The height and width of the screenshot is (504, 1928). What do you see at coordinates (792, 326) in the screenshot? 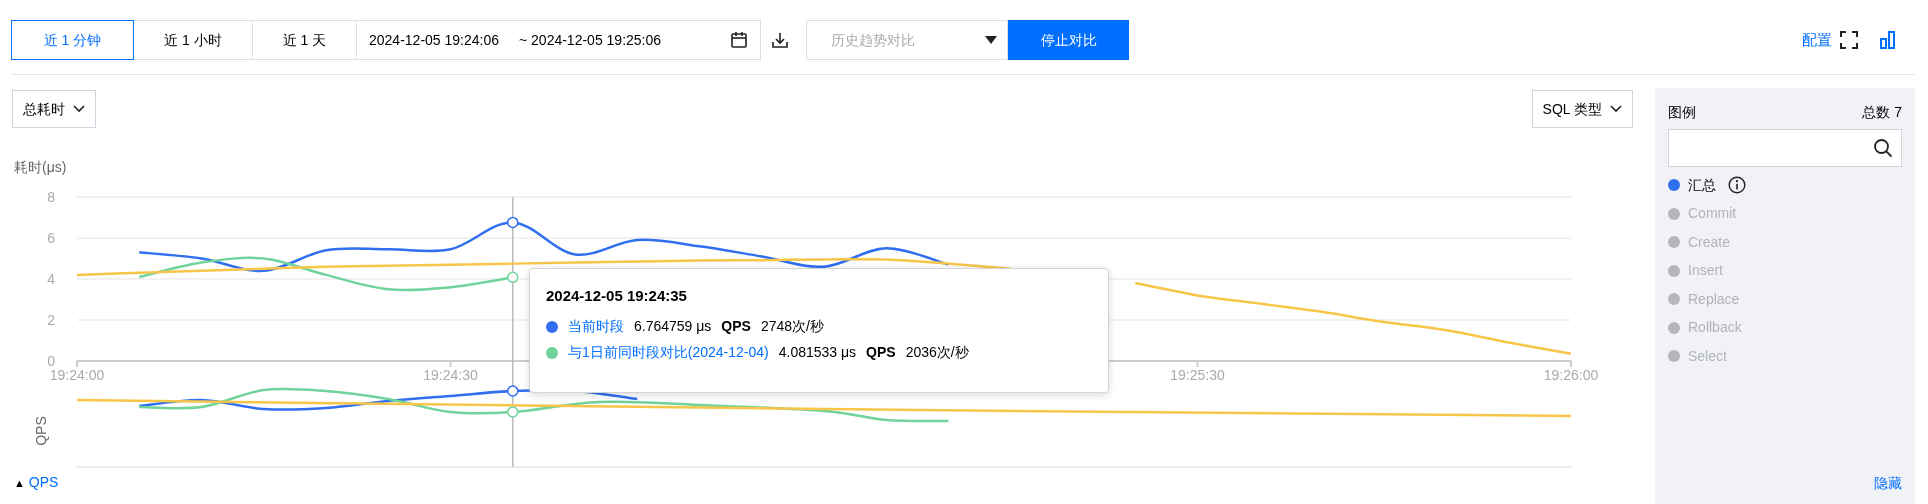
I see `qps-value: 2748次/秒` at bounding box center [792, 326].